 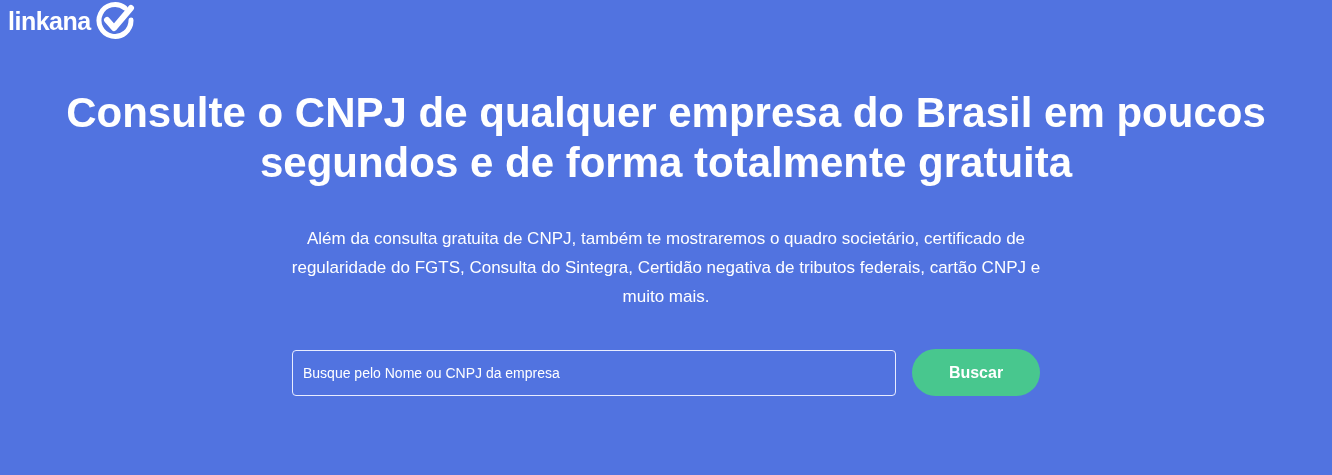 What do you see at coordinates (594, 372) in the screenshot?
I see `search-field: Busque pelo Nome ou CNPJ da empresa` at bounding box center [594, 372].